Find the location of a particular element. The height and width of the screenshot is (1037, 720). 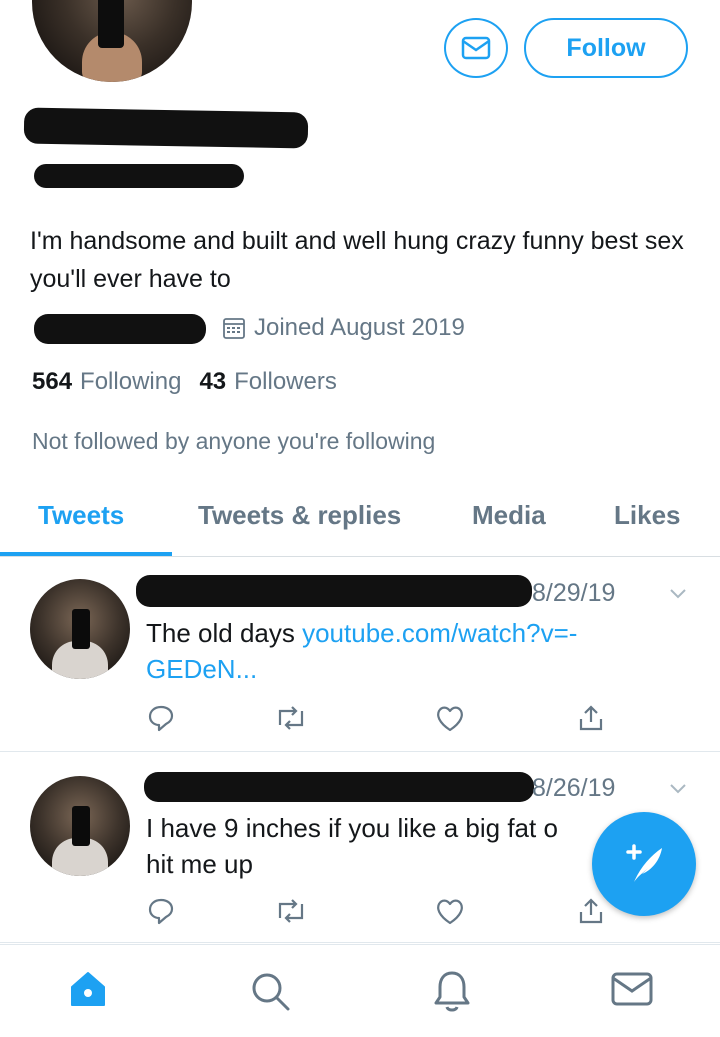

handle-redacted is located at coordinates (139, 176).